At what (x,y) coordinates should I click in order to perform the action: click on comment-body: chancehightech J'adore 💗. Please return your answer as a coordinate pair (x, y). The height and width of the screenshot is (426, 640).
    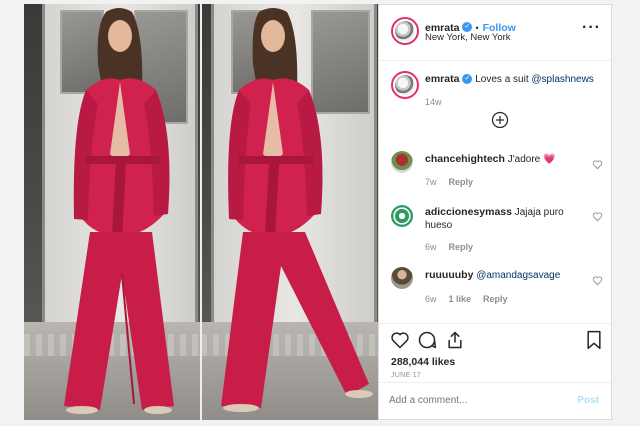
    Looking at the image, I should click on (505, 159).